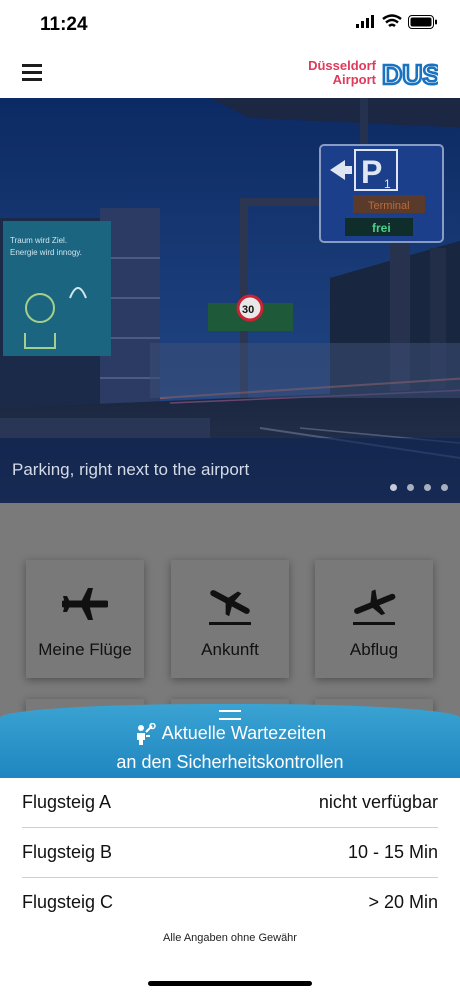 This screenshot has width=460, height=996. I want to click on wait-time-value: nicht verfügbar, so click(378, 802).